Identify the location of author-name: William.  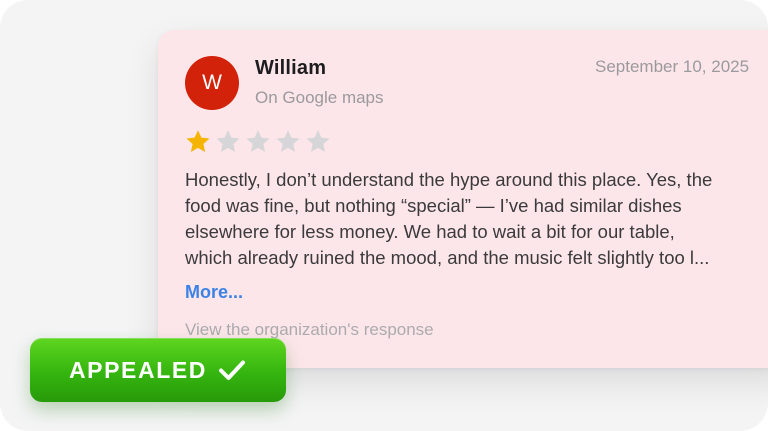
(290, 68).